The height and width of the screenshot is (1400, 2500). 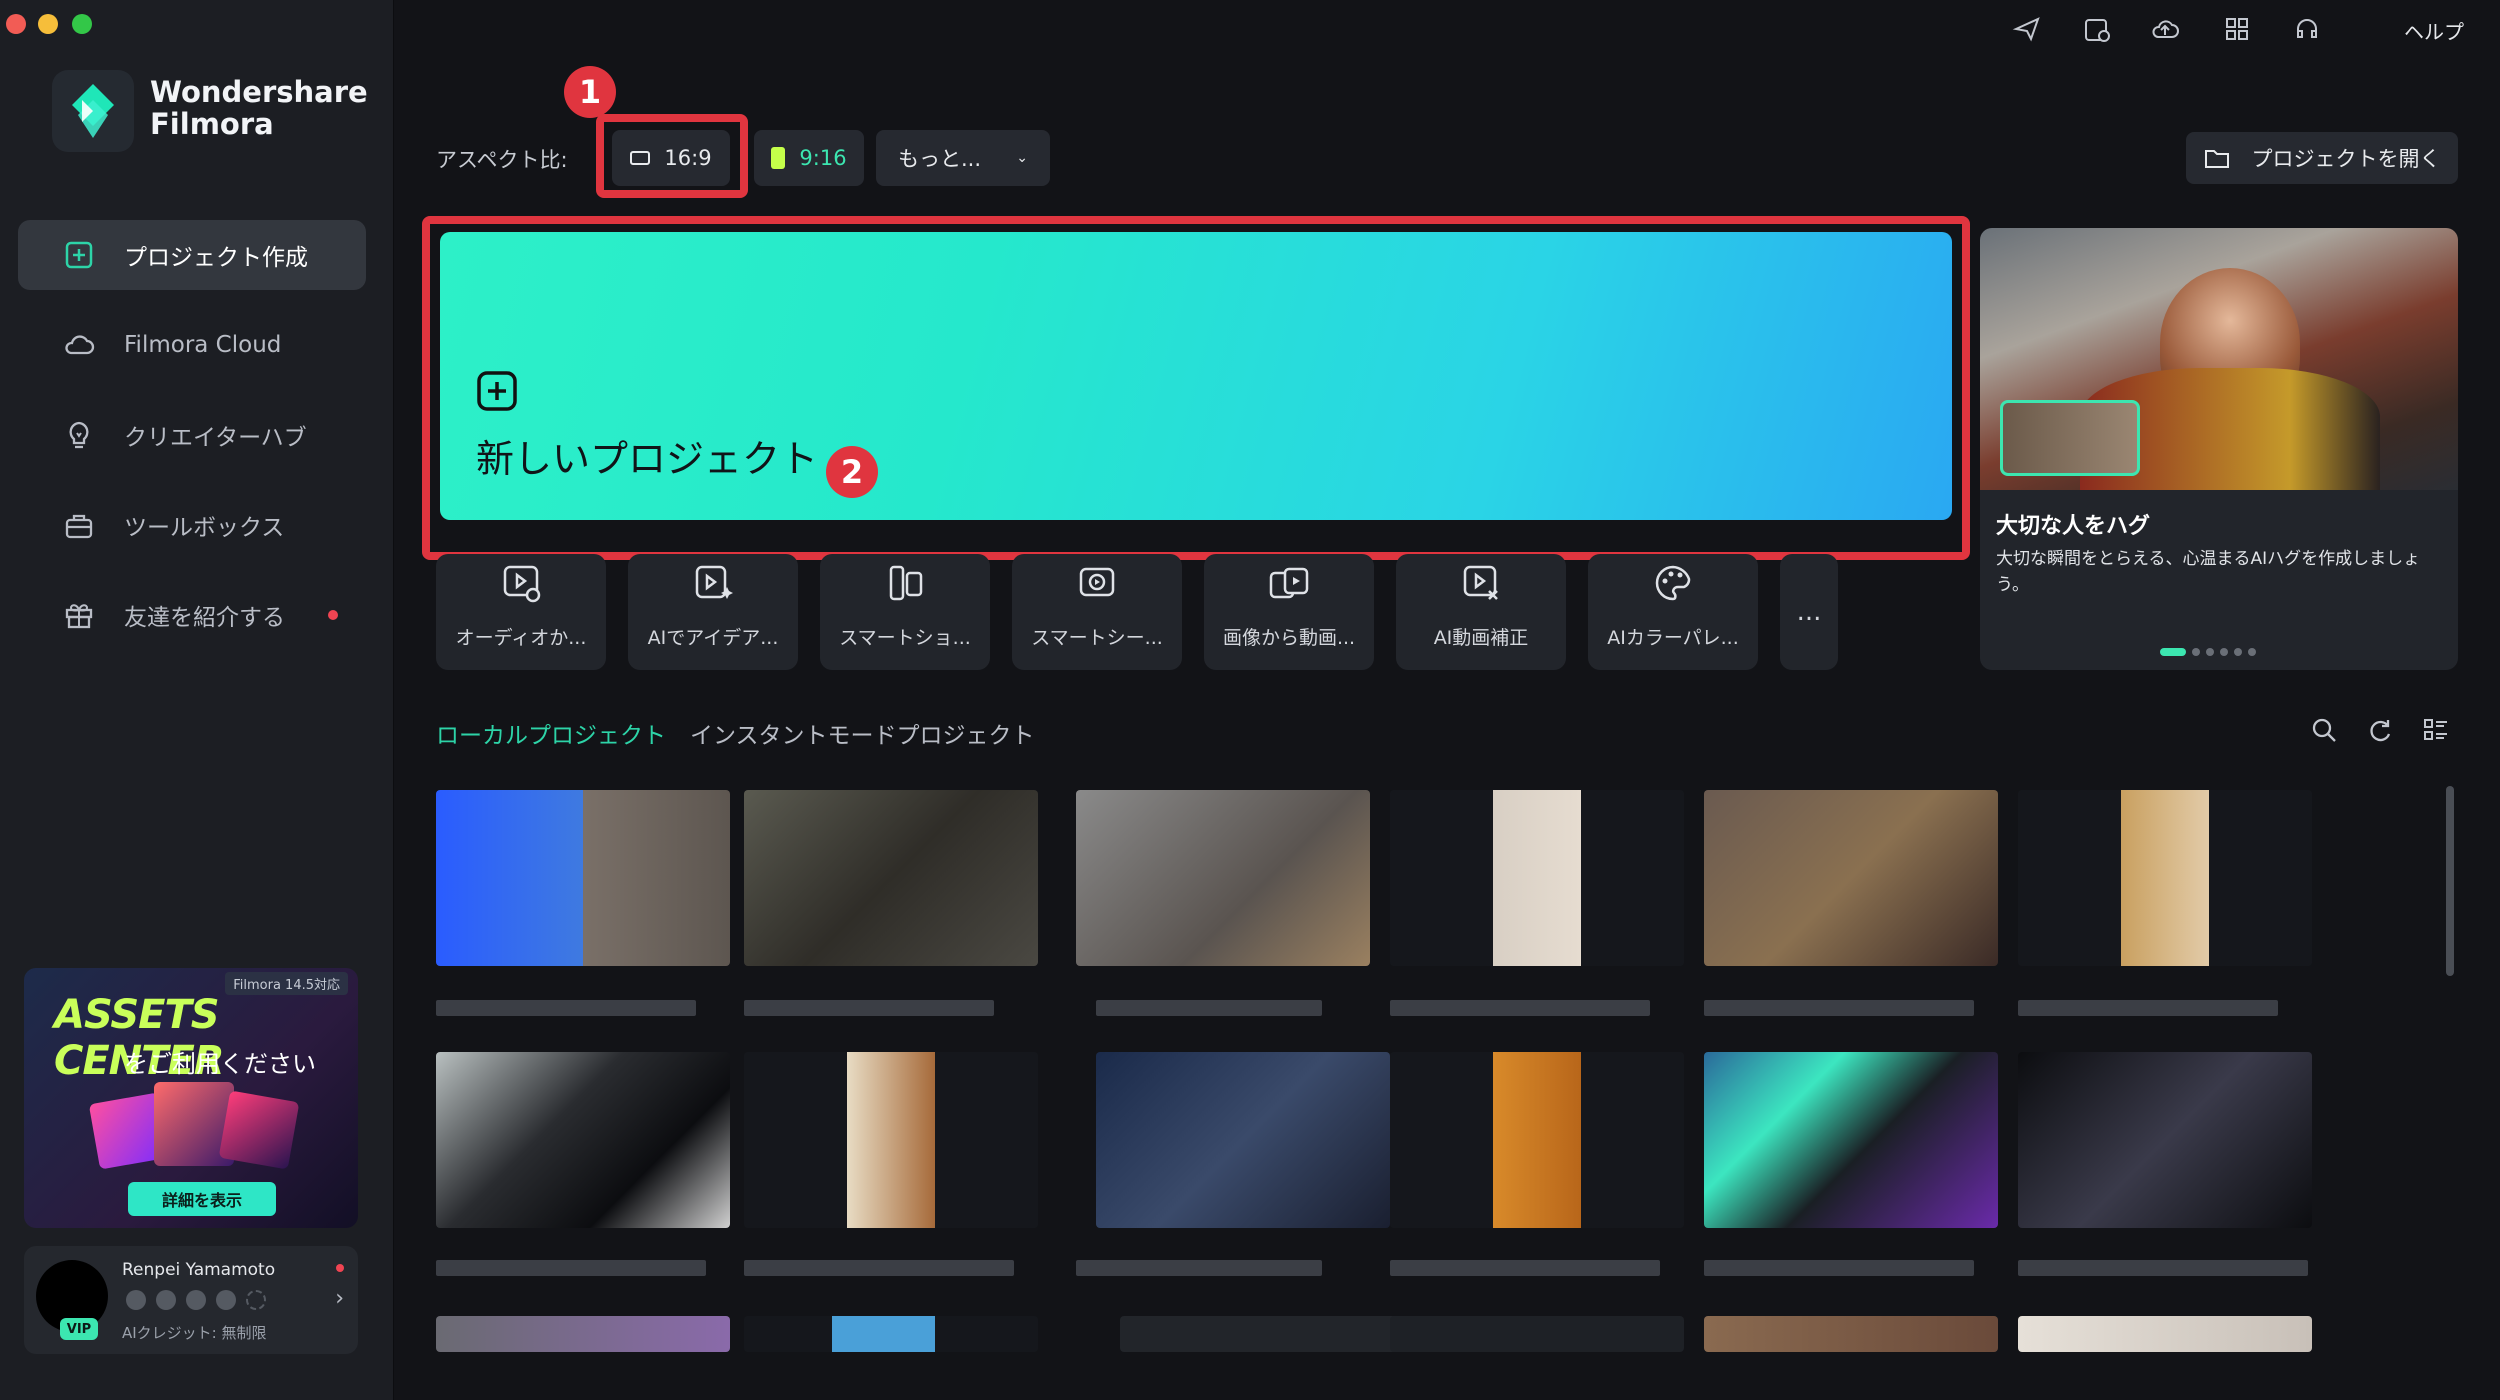 I want to click on toolbox-icon, so click(x=79, y=526).